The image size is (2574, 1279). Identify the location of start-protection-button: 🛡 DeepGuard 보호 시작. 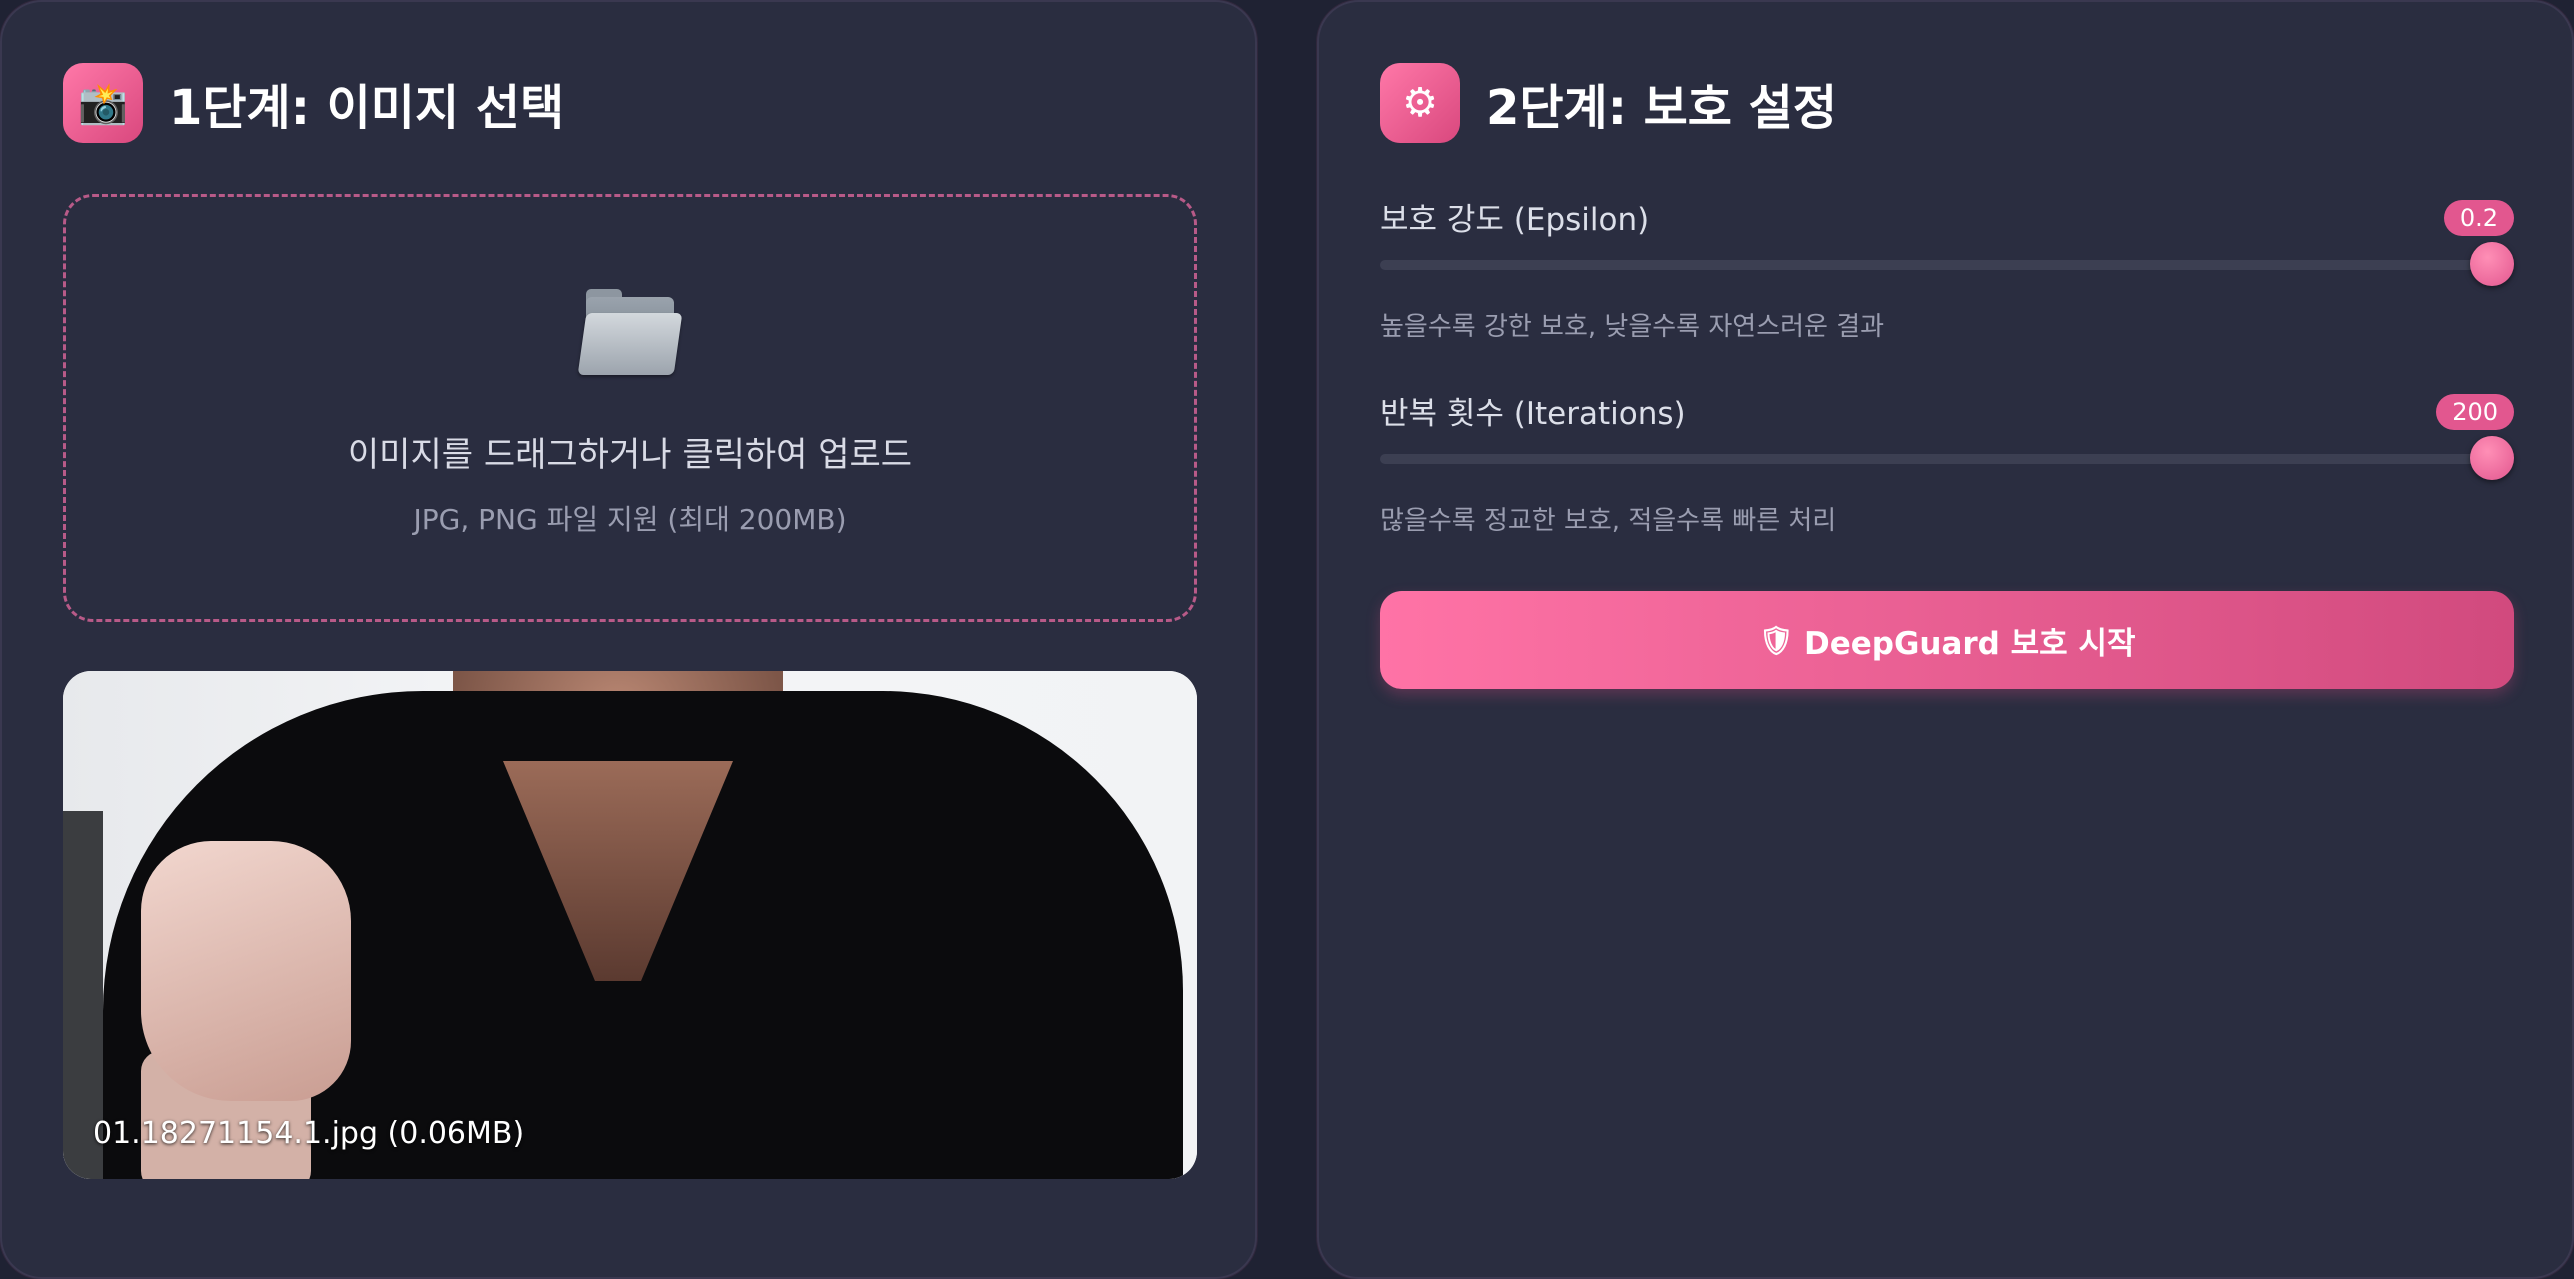
(1947, 640).